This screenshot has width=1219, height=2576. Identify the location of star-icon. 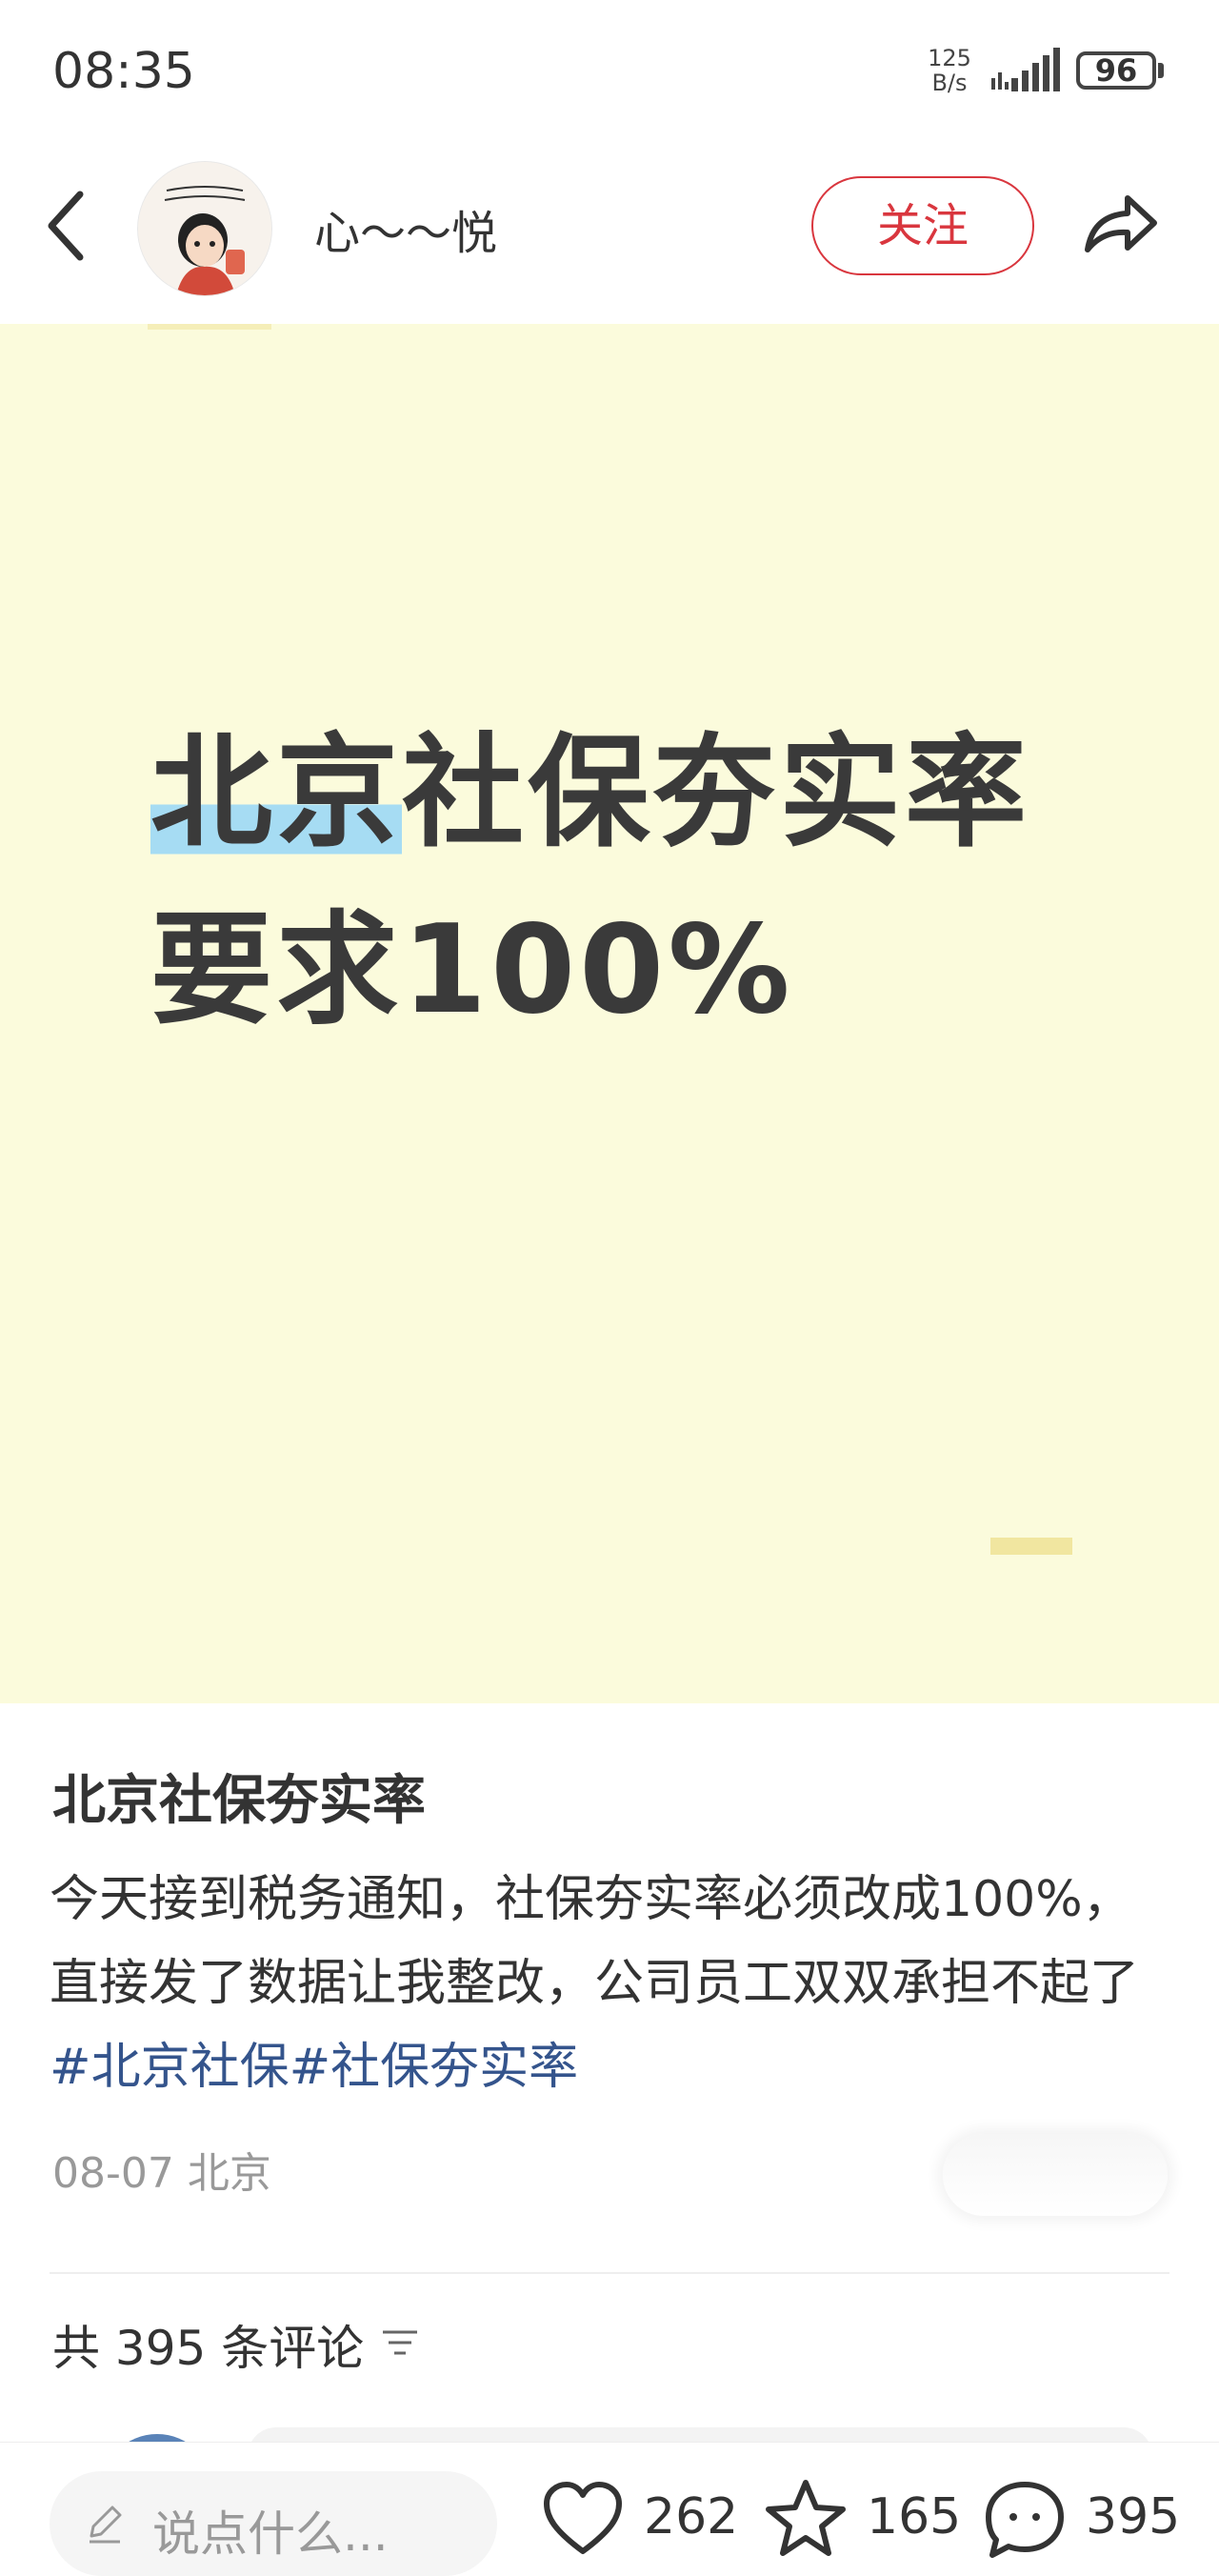
(806, 2518).